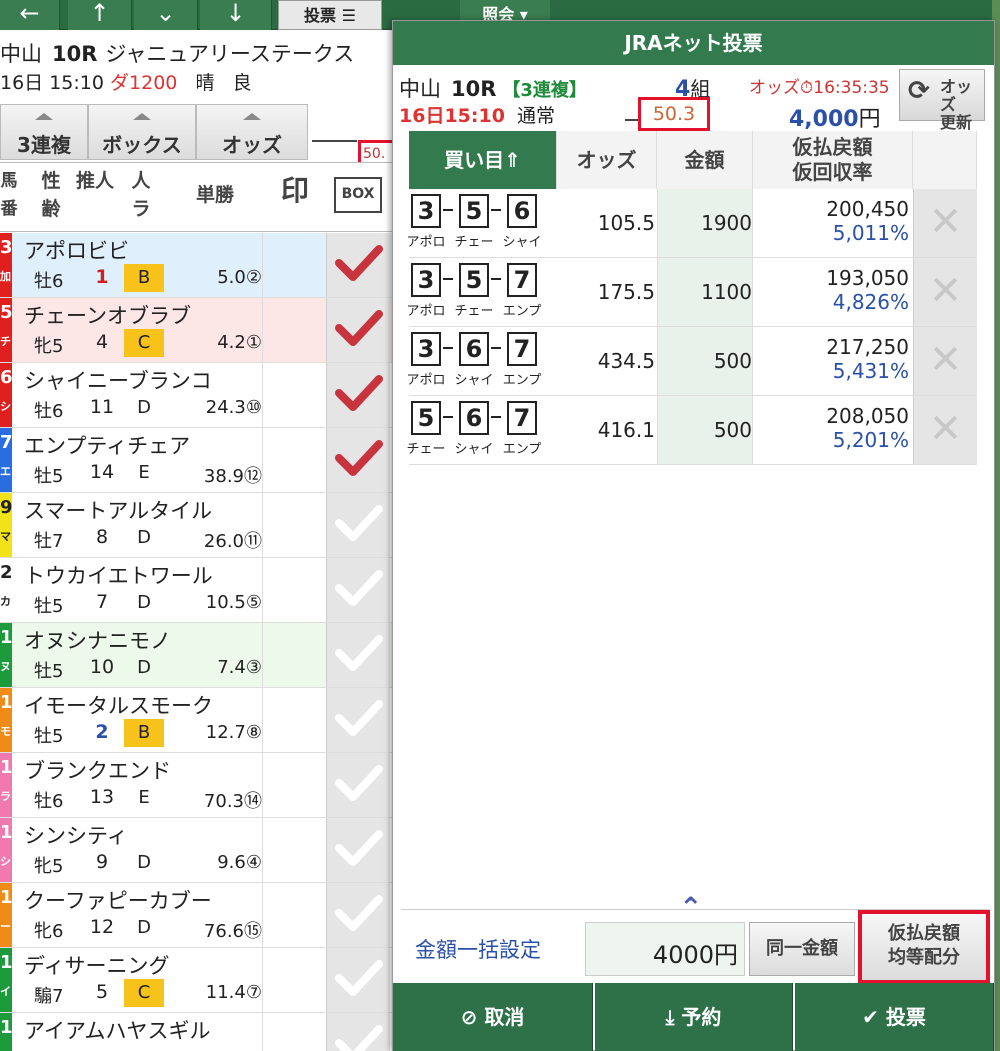  What do you see at coordinates (196, 460) in the screenshot?
I see `horse-row: 7 エンプ エンプティチェア牡5 14 E 38.9⑫` at bounding box center [196, 460].